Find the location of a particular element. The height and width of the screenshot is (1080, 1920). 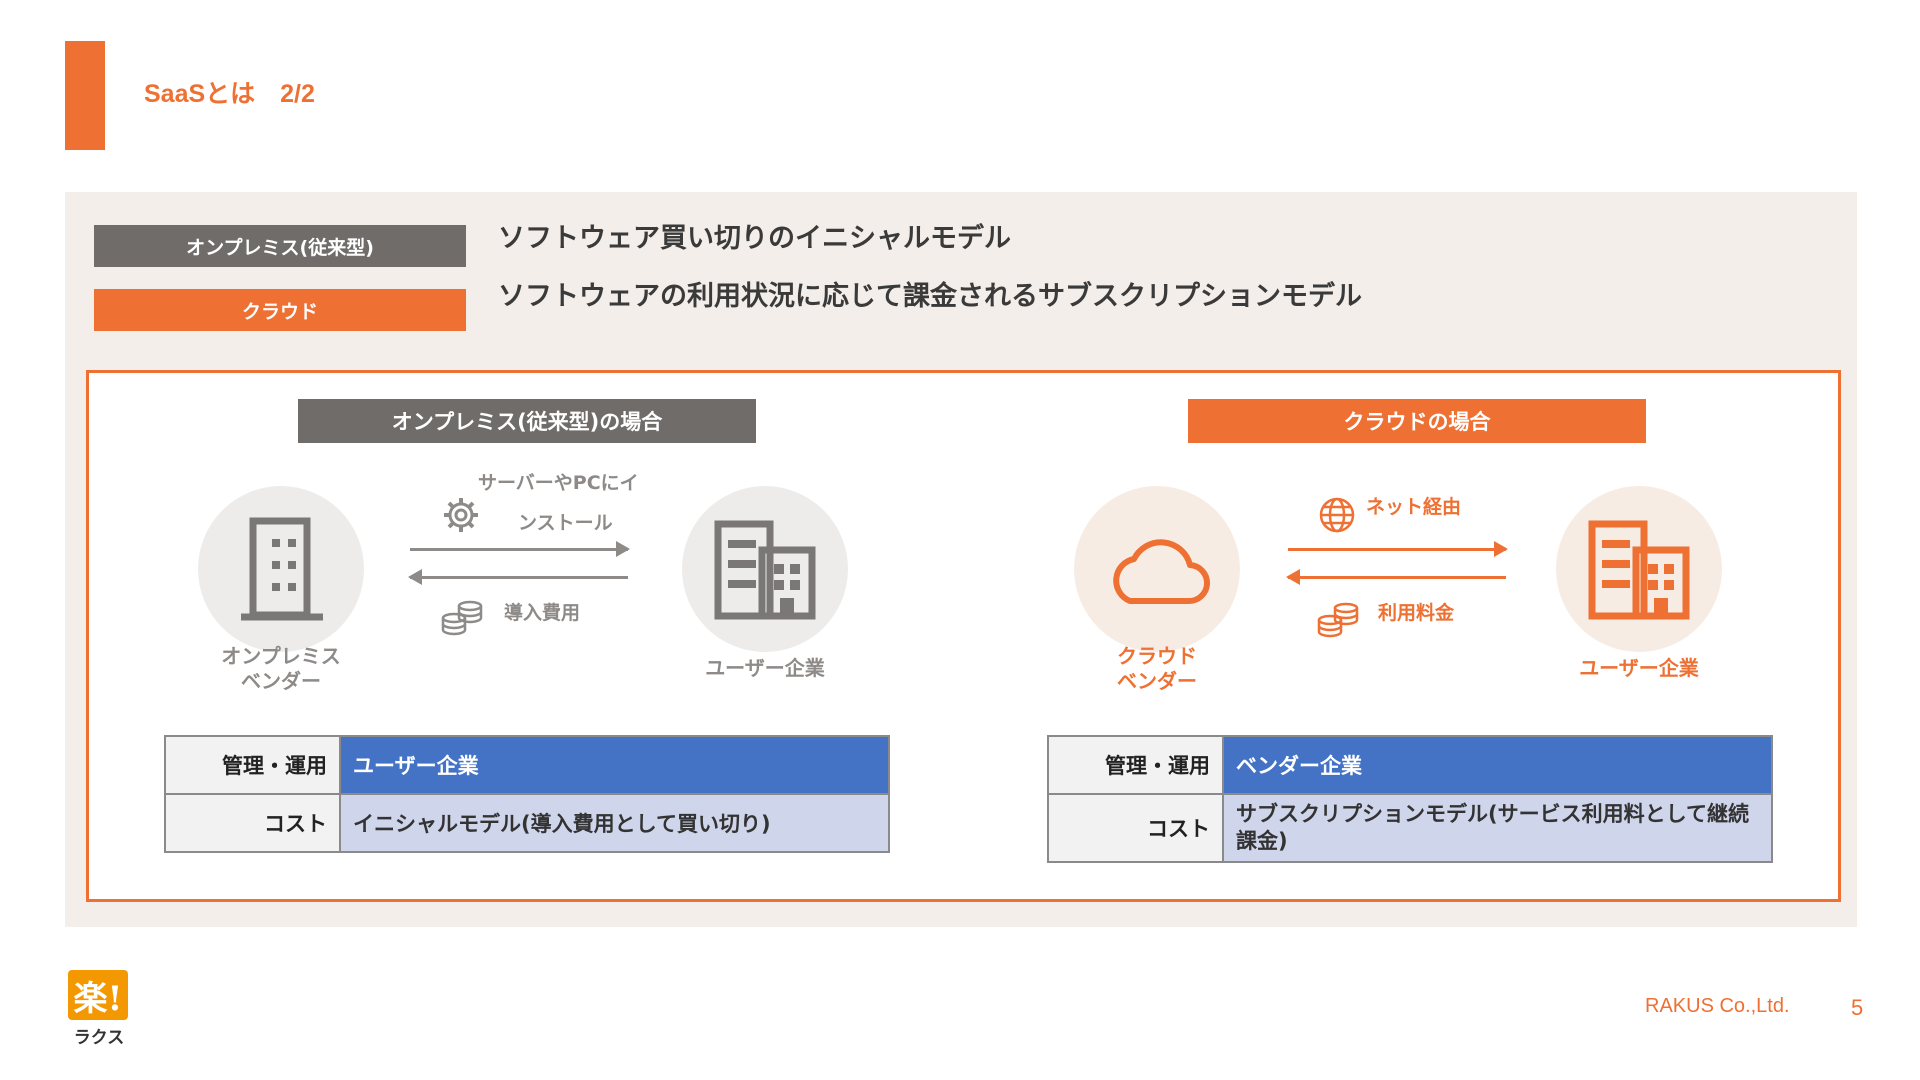

rakus-logo-mark: 楽! is located at coordinates (98, 995).